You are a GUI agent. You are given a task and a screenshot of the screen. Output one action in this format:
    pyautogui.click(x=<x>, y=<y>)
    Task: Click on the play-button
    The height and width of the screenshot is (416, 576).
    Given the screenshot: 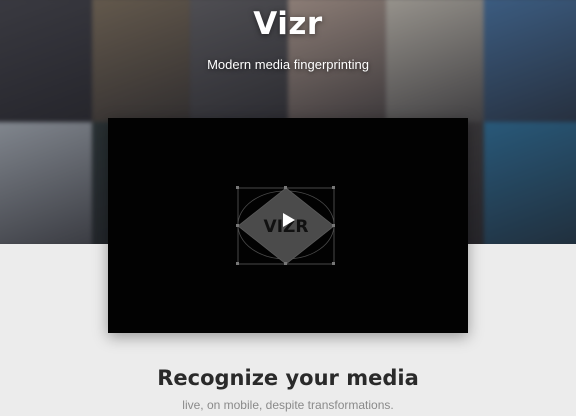 What is the action you would take?
    pyautogui.click(x=288, y=220)
    